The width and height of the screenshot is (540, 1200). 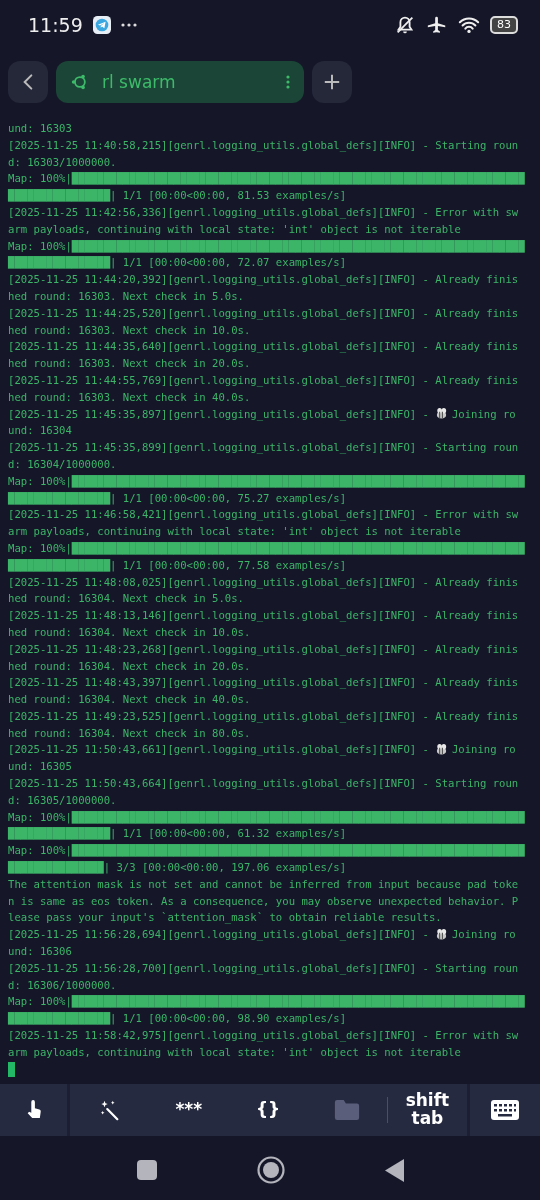 What do you see at coordinates (177, 834) in the screenshot?
I see `log-line: ████████████████| 1/1 [00:00<00:00, 61.32 examples/s]` at bounding box center [177, 834].